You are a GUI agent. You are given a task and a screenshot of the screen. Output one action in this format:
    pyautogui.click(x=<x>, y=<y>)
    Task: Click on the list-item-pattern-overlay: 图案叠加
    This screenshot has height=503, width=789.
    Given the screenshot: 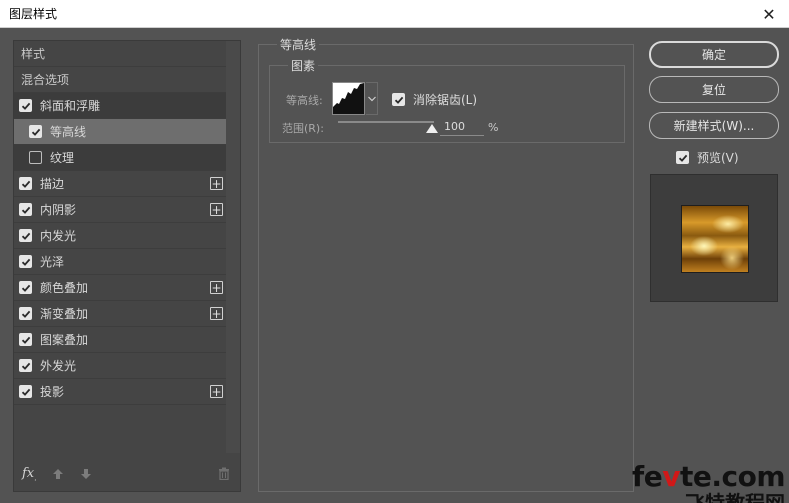 What is the action you would take?
    pyautogui.click(x=120, y=340)
    